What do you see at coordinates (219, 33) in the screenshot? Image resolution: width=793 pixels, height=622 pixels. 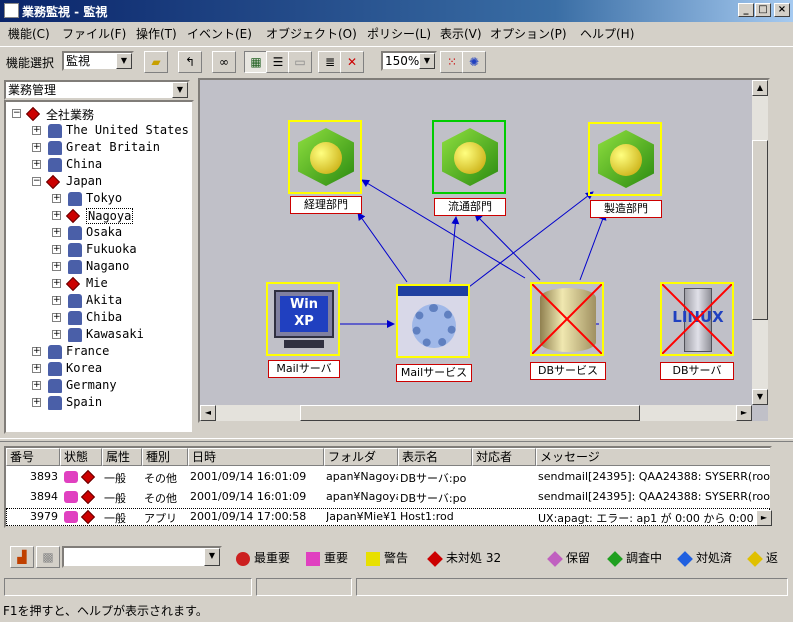 I see `menu-event: イベント(E)` at bounding box center [219, 33].